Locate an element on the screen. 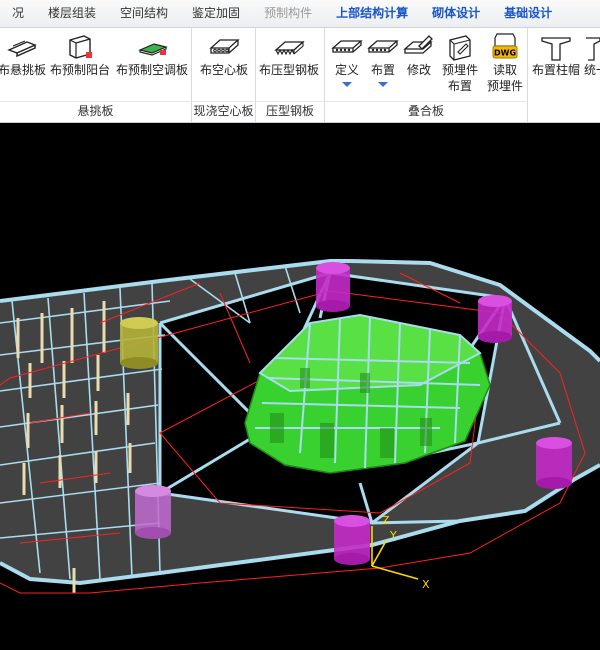 The width and height of the screenshot is (600, 650). laminated-slab-place-icon is located at coordinates (383, 46).